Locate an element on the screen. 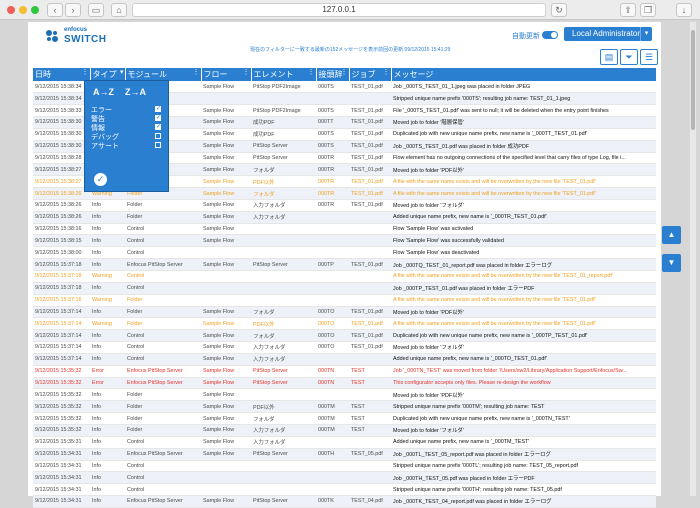 This screenshot has height=508, width=700. maximize-window-icon is located at coordinates (35, 10).